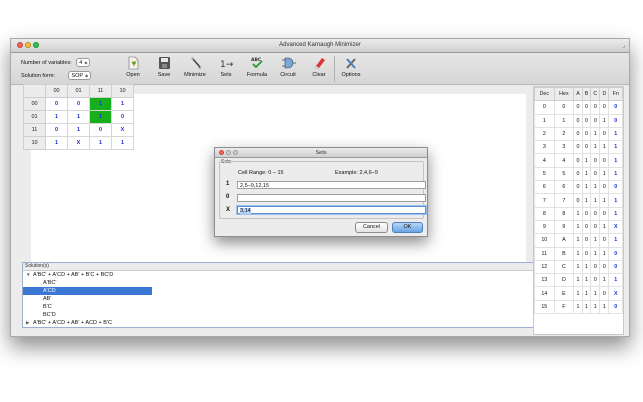  Describe the element at coordinates (615, 94) in the screenshot. I see `truth-col-header: Fn` at that location.